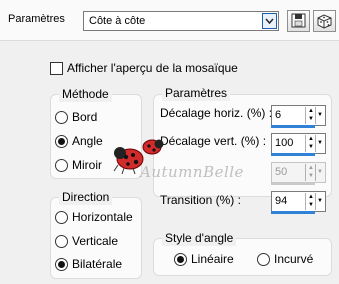 The image size is (339, 284). What do you see at coordinates (152, 68) in the screenshot?
I see `preview-checkbox-label: Afficher l'aperçu de la mosaïque` at bounding box center [152, 68].